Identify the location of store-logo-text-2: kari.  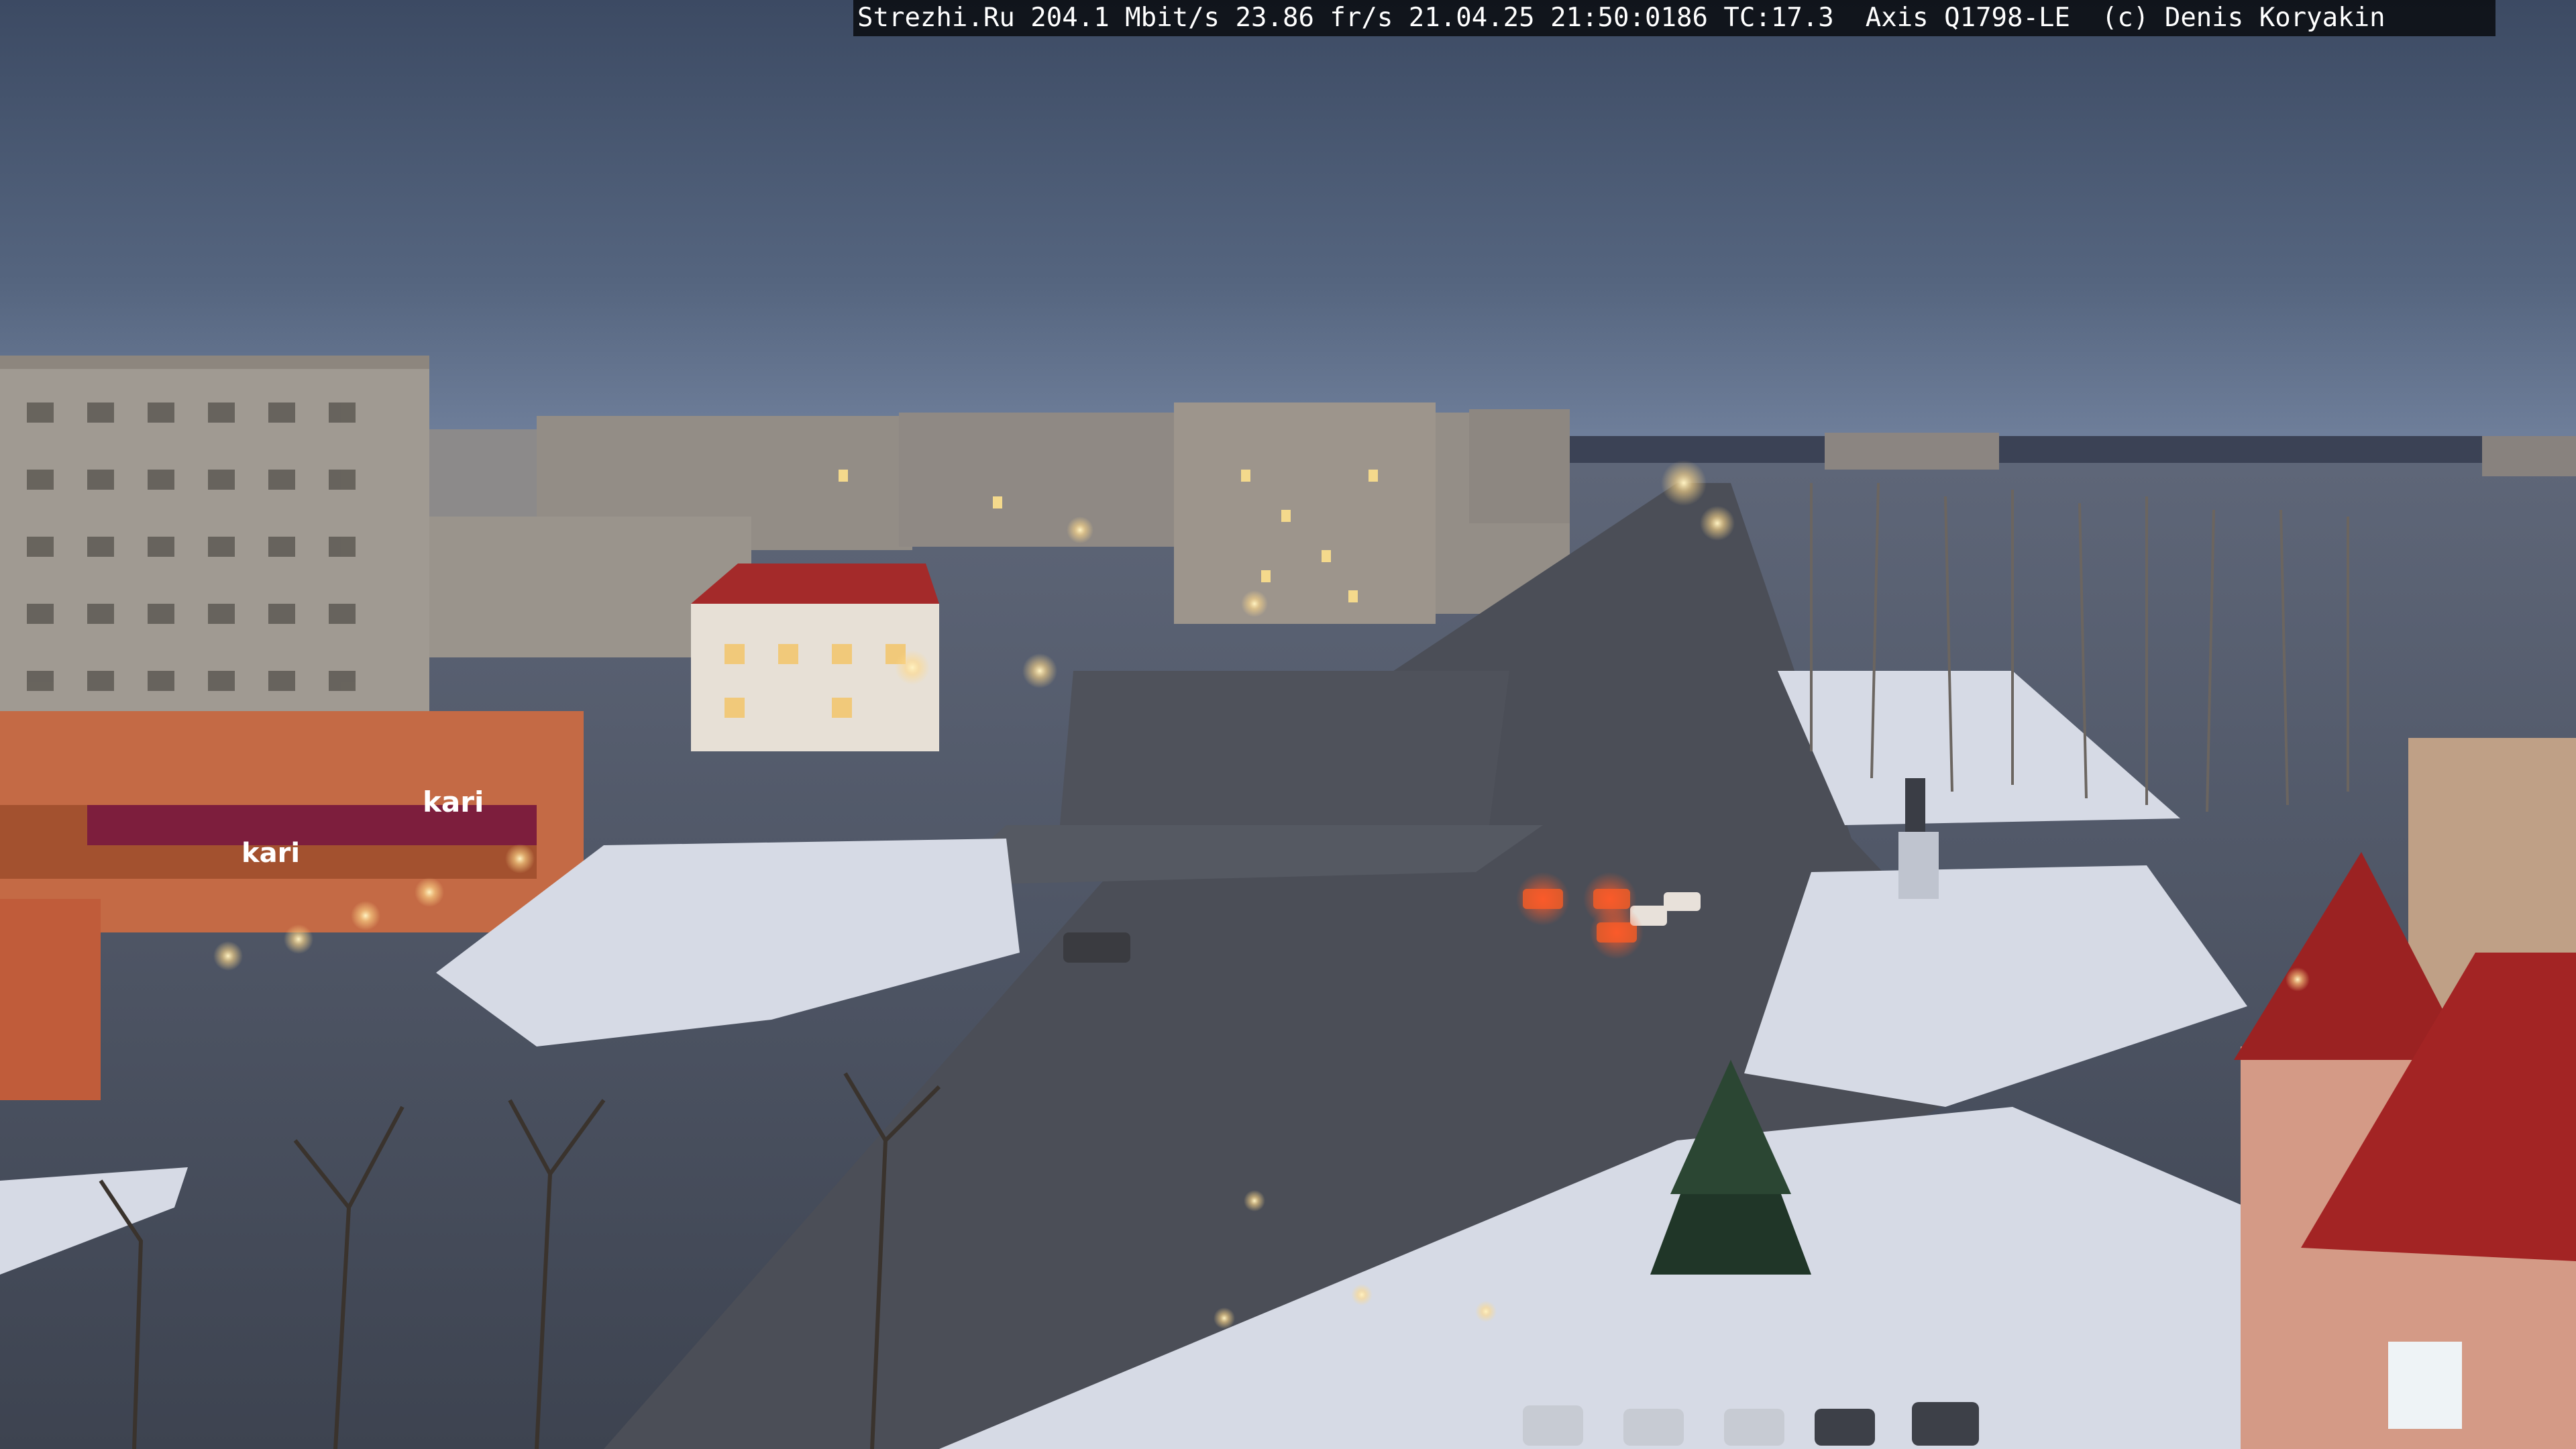
(453, 802).